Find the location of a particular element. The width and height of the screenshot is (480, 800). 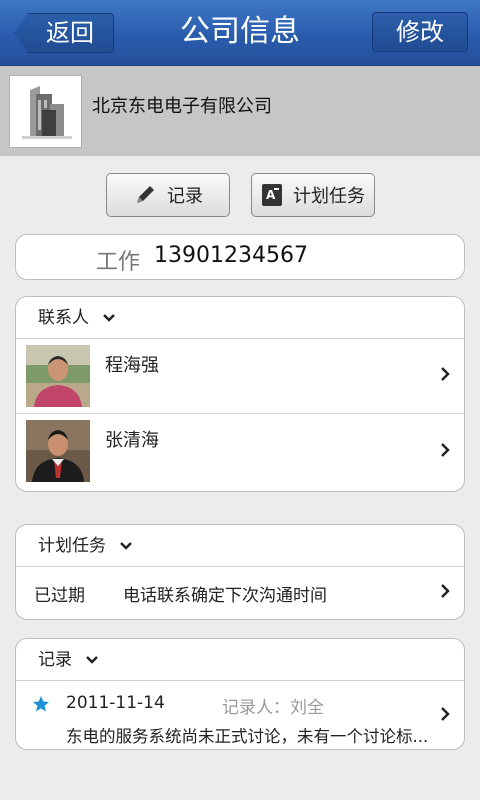

plan-task-button: A 计划任务 is located at coordinates (313, 195).